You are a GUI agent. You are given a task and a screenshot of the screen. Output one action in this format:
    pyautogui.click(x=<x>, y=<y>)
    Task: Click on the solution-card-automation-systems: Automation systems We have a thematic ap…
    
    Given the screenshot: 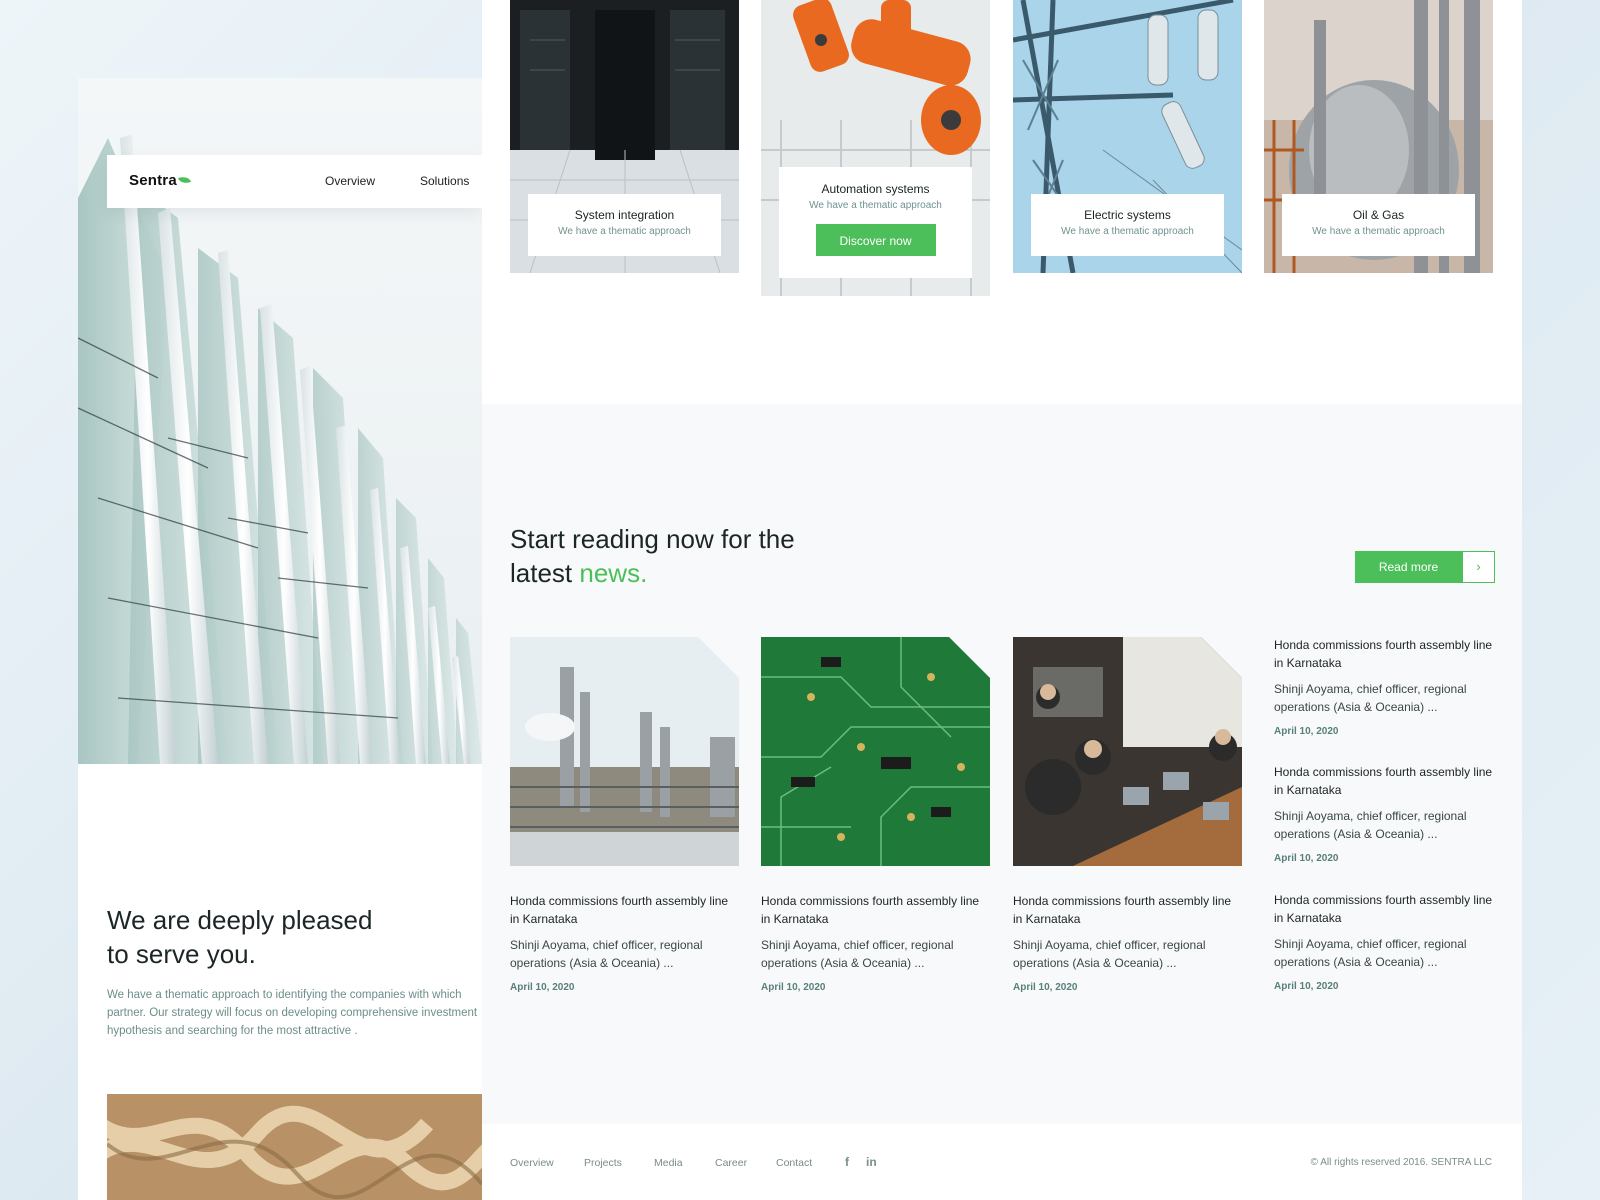 What is the action you would take?
    pyautogui.click(x=875, y=148)
    